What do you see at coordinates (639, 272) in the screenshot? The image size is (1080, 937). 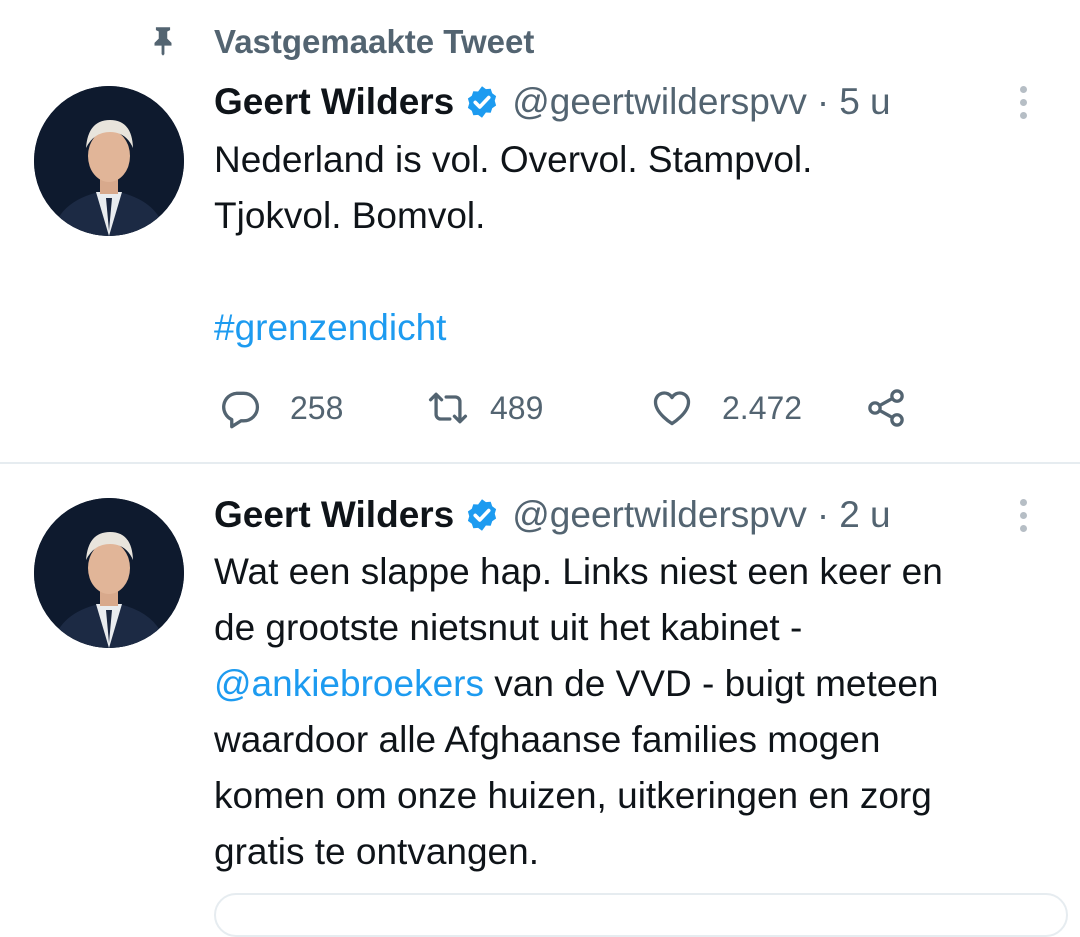 I see `tweet-line` at bounding box center [639, 272].